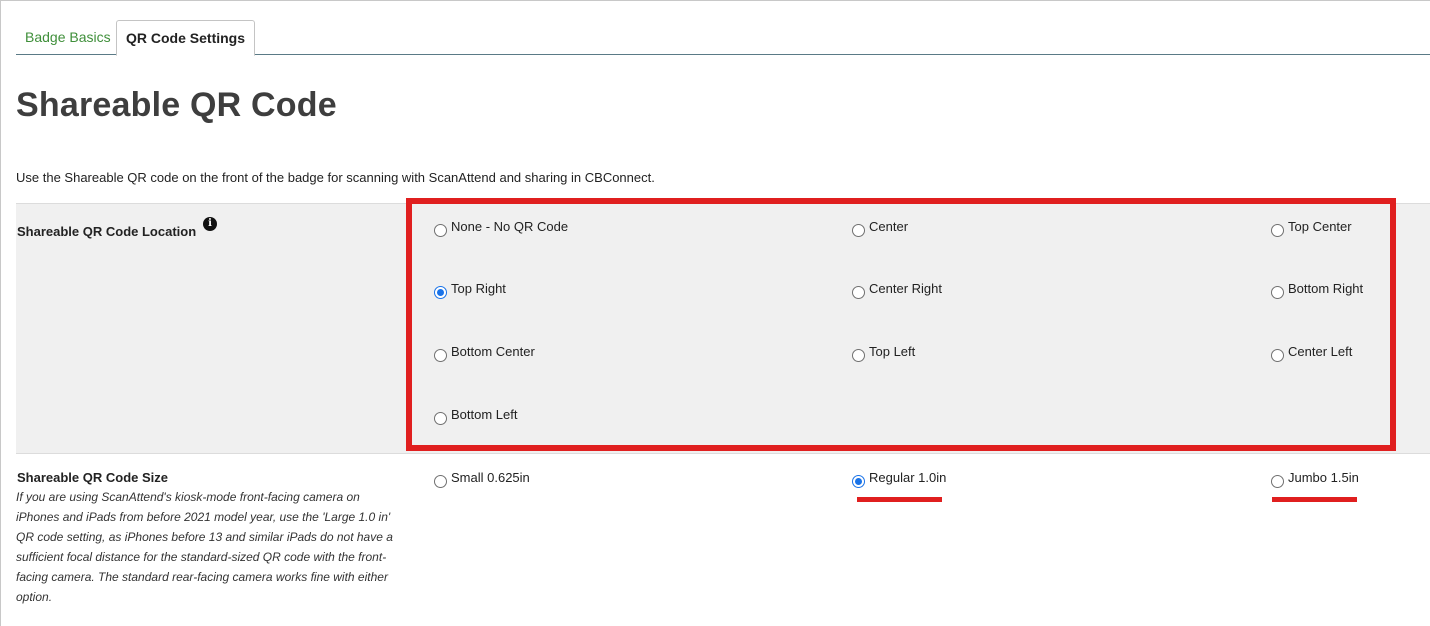 This screenshot has width=1430, height=626. Describe the element at coordinates (186, 38) in the screenshot. I see `tab-qr-code-settings: QR Code Settings` at that location.